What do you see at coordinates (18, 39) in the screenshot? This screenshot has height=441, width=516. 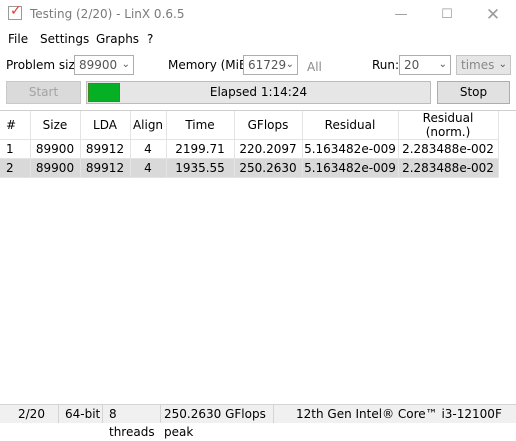 I see `menu-file: File` at bounding box center [18, 39].